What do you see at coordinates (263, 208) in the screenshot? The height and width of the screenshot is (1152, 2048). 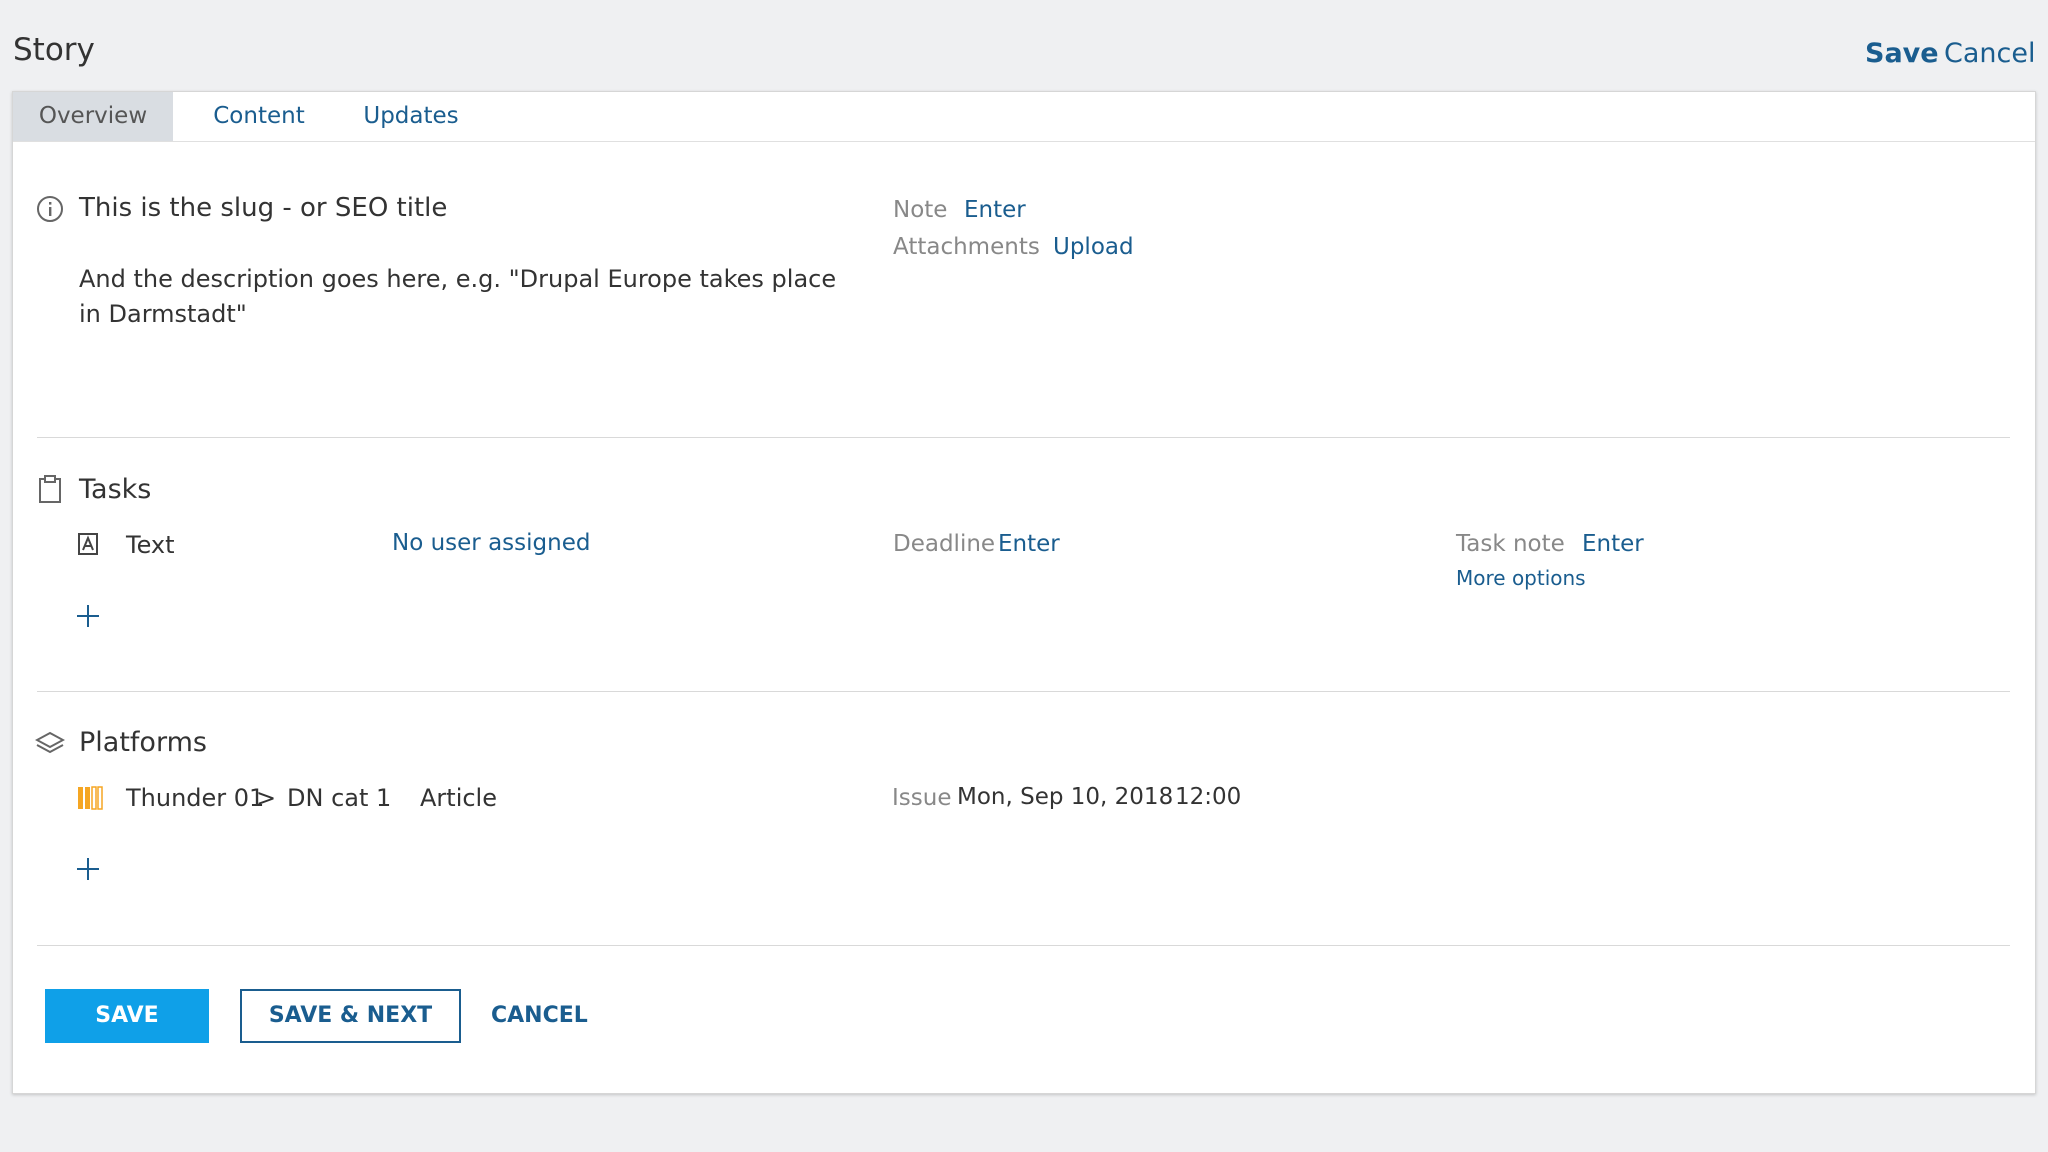 I see `story-slug: This is the slug - or SEO title` at bounding box center [263, 208].